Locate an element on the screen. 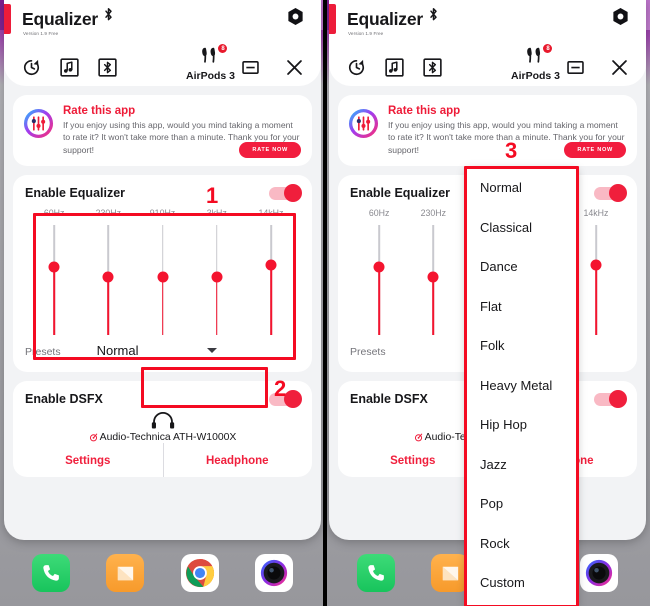 The width and height of the screenshot is (650, 606). headphone-name-row: Audio-Technica ATH-W1000X is located at coordinates (163, 438).